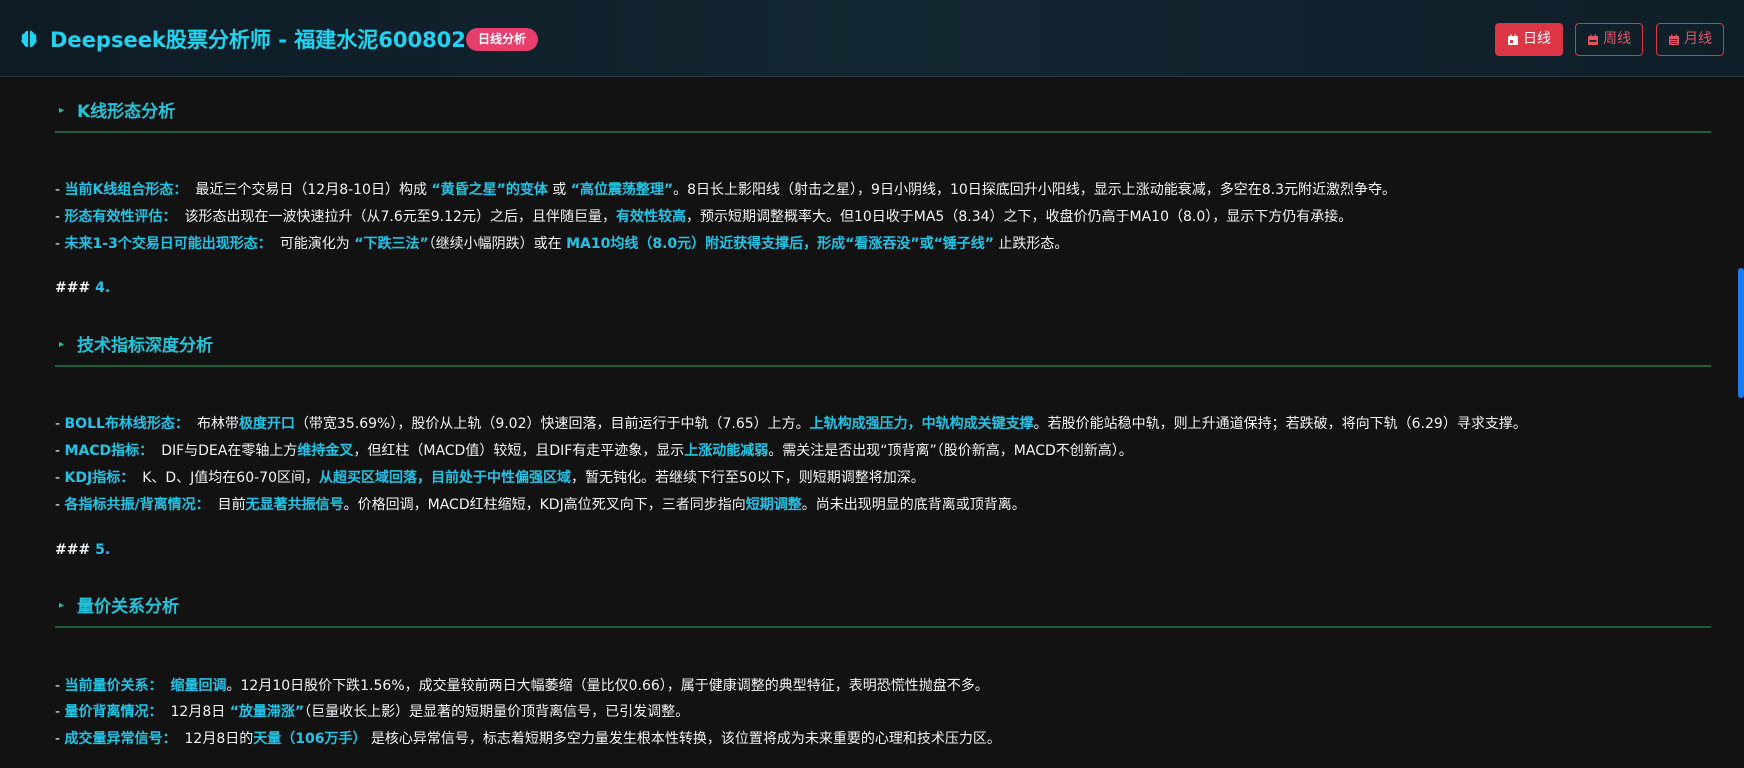 This screenshot has width=1744, height=768. Describe the element at coordinates (502, 39) in the screenshot. I see `analysis-mode-badge: 日线分析` at that location.